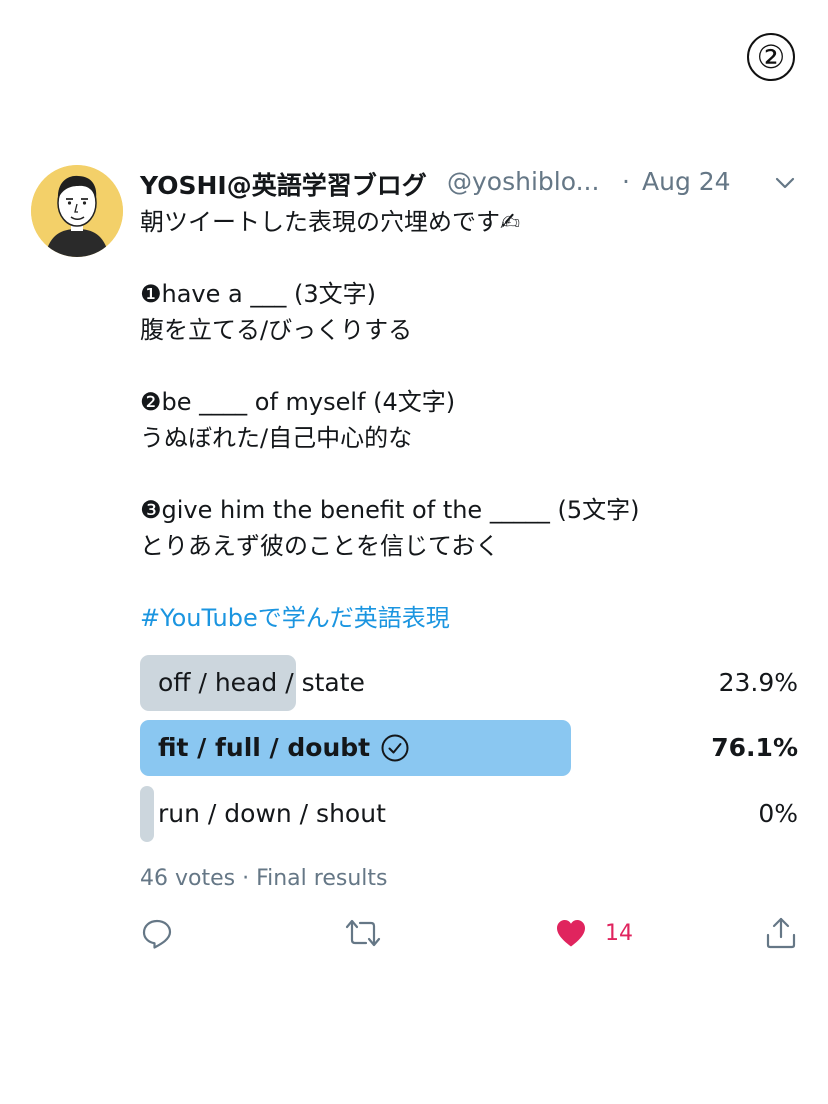 Image resolution: width=828 pixels, height=1104 pixels. I want to click on tweet-text-line: とりあえず彼のことを信じておく, so click(320, 546).